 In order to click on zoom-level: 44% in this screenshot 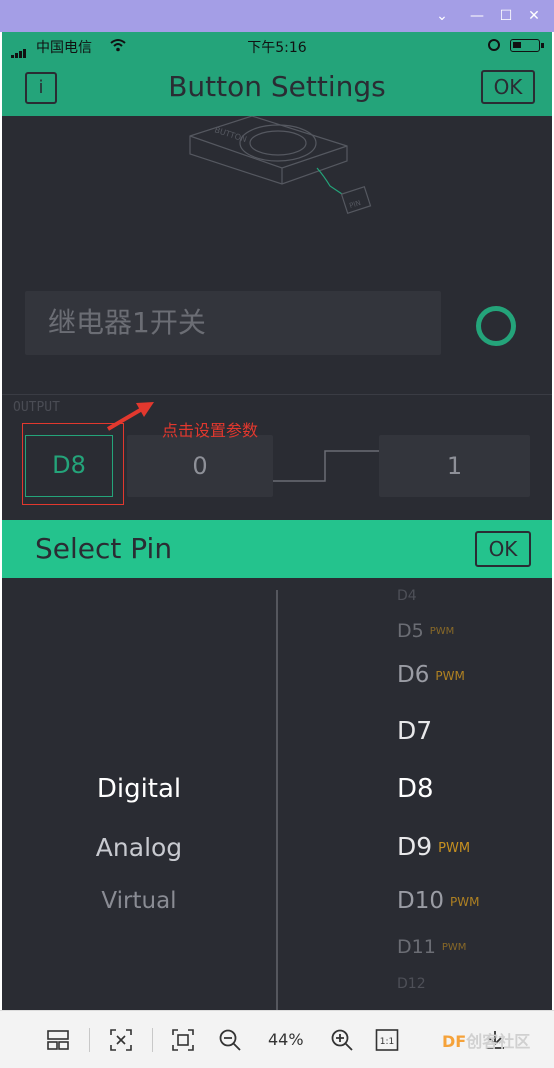, I will do `click(286, 1039)`.